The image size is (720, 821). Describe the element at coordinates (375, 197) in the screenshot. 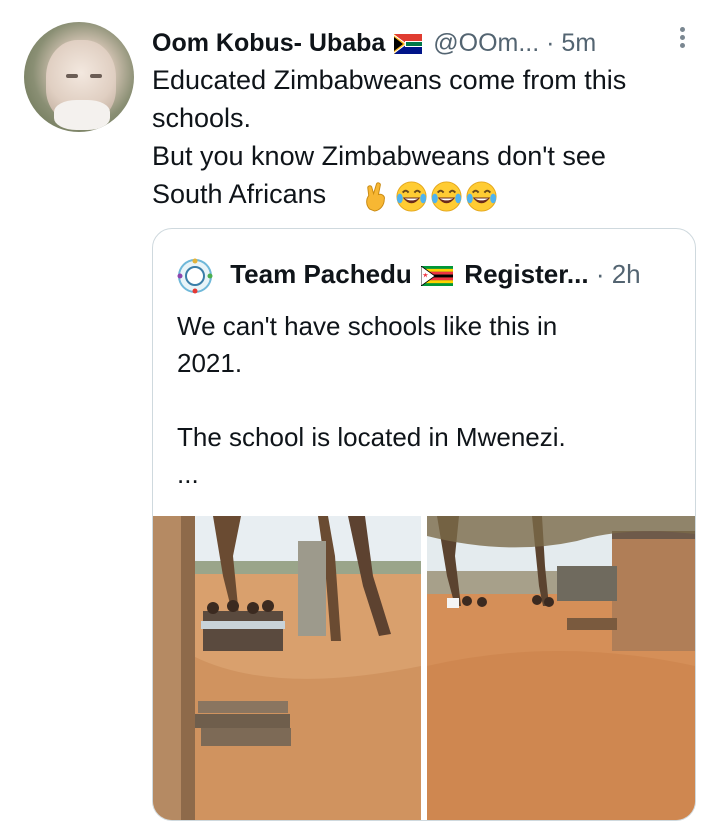

I see `crossed-fingers-icon` at that location.